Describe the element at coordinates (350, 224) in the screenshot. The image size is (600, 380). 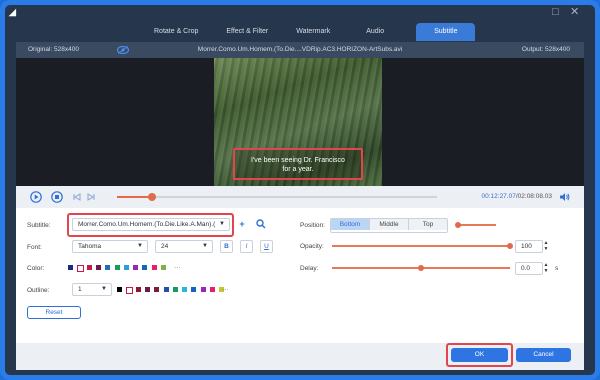
I see `position-bottom-option: Bottom` at that location.